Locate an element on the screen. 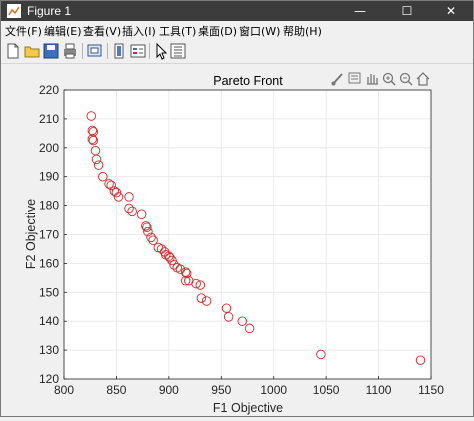  y-tick-label: 210 is located at coordinates (49, 119).